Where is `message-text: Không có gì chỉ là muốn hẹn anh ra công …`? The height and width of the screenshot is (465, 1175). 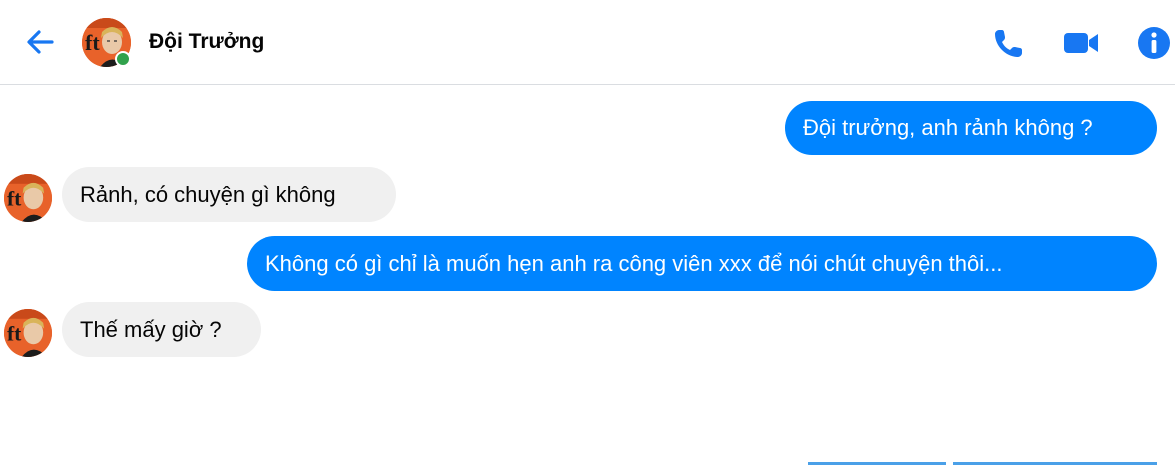 message-text: Không có gì chỉ là muốn hẹn anh ra công … is located at coordinates (634, 263).